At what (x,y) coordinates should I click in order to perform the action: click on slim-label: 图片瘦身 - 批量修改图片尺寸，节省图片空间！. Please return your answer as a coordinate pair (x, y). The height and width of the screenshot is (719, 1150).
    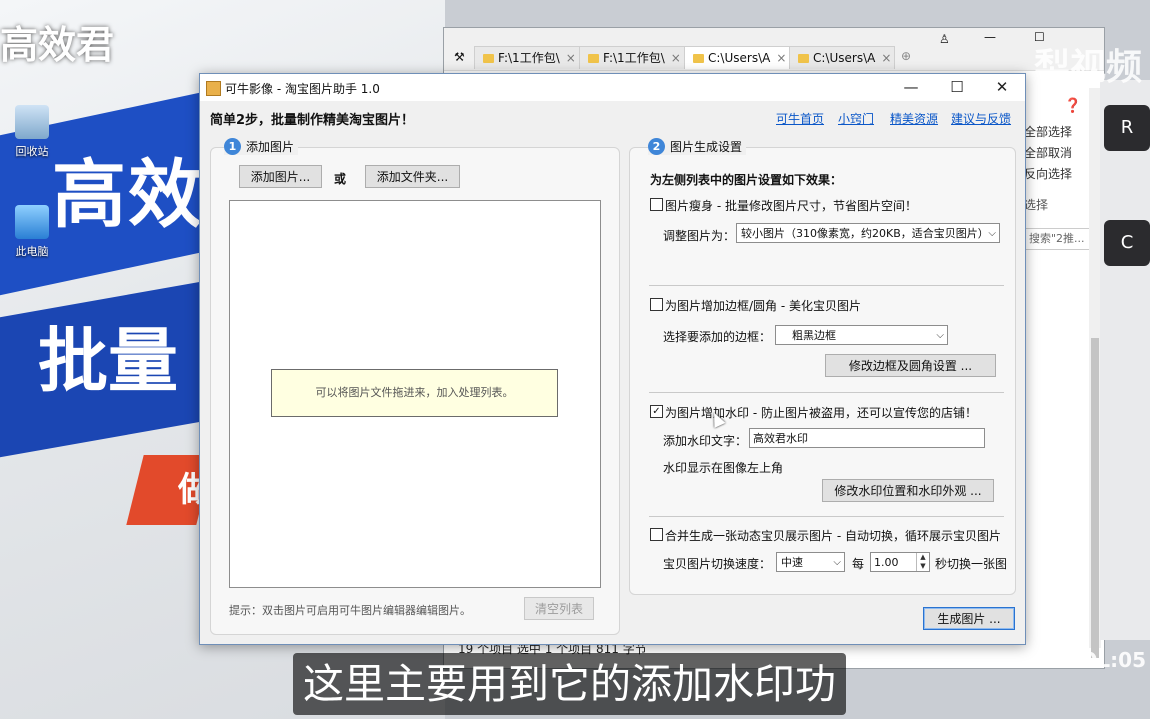
    Looking at the image, I should click on (791, 206).